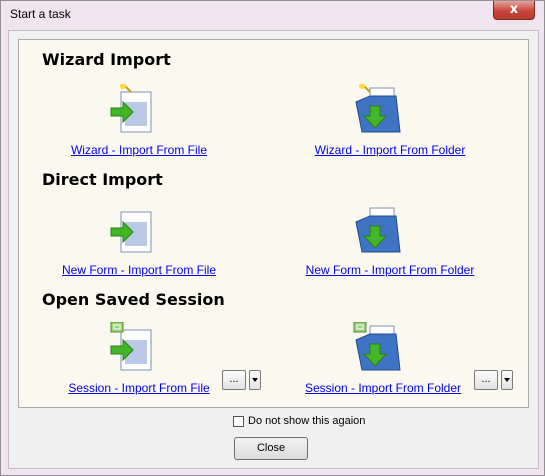 The height and width of the screenshot is (476, 545). Describe the element at coordinates (272, 15) in the screenshot. I see `title-bar: Start a task x` at that location.